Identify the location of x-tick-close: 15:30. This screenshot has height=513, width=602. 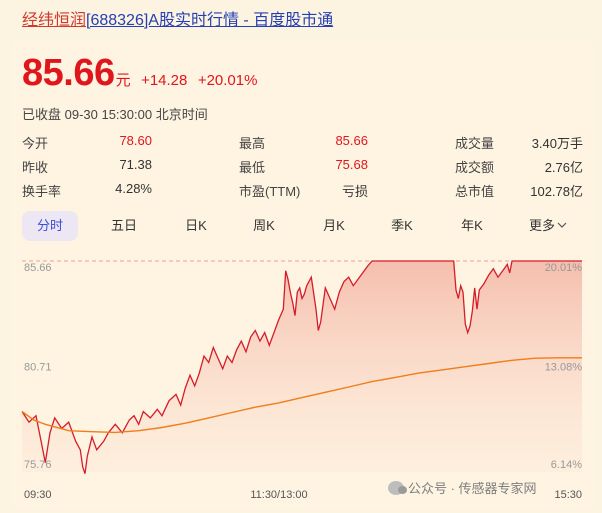
(568, 495).